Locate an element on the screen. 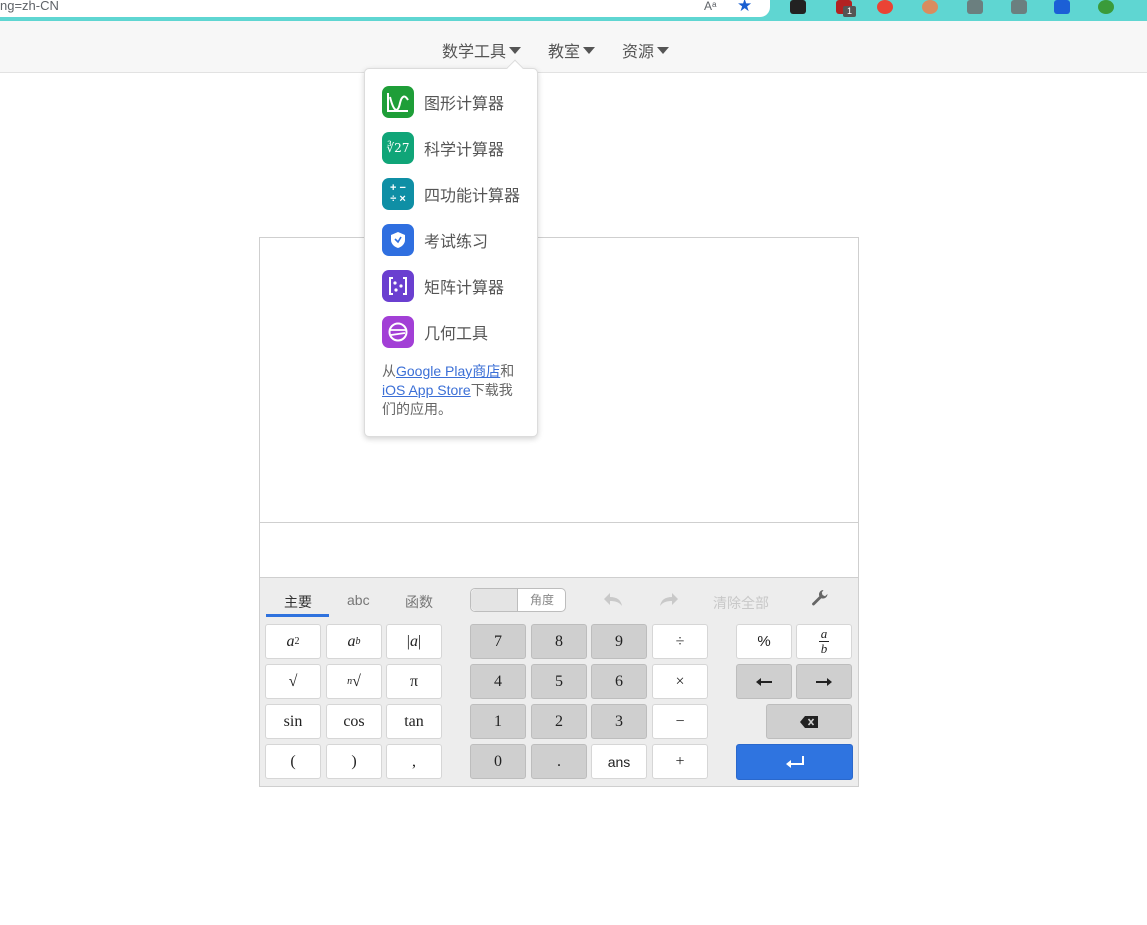 This screenshot has width=1147, height=925. key-3: 3 is located at coordinates (619, 721).